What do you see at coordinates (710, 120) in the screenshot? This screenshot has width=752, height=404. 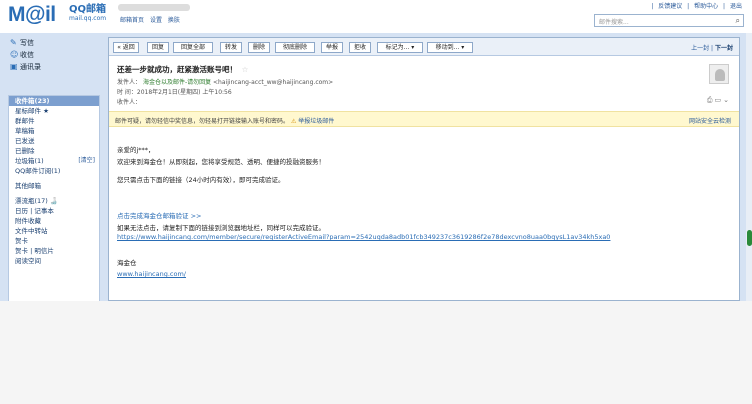 I see `safety-check-link: 网站安全云检测` at bounding box center [710, 120].